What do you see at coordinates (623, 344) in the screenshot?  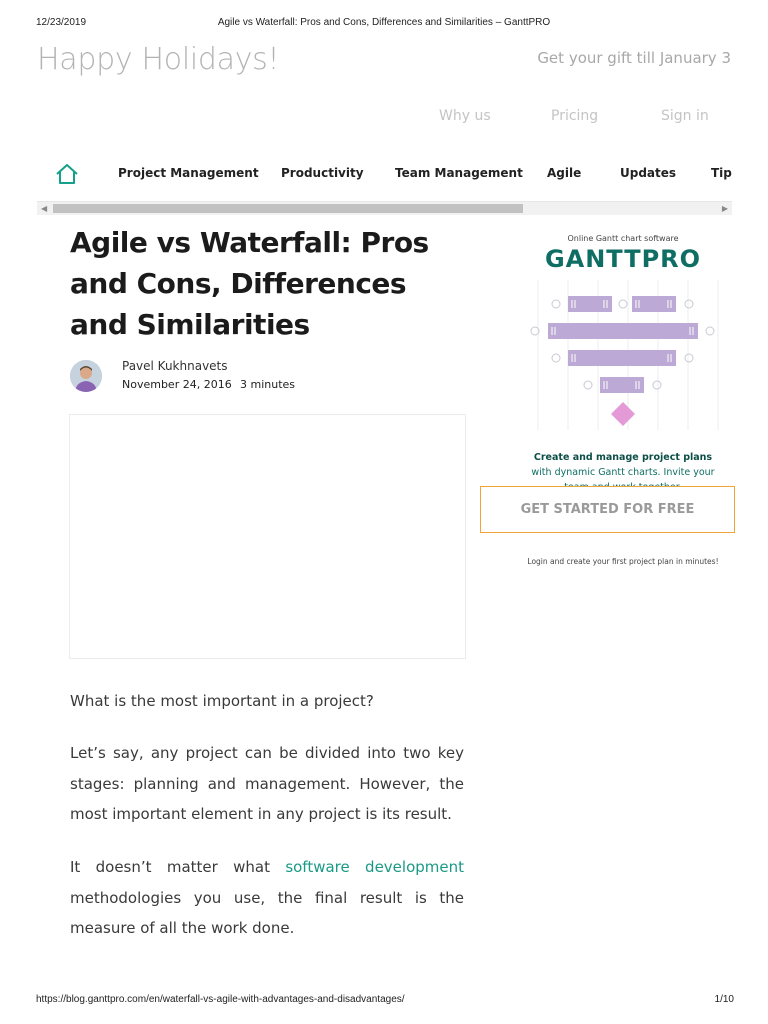 I see `gantt-bars` at bounding box center [623, 344].